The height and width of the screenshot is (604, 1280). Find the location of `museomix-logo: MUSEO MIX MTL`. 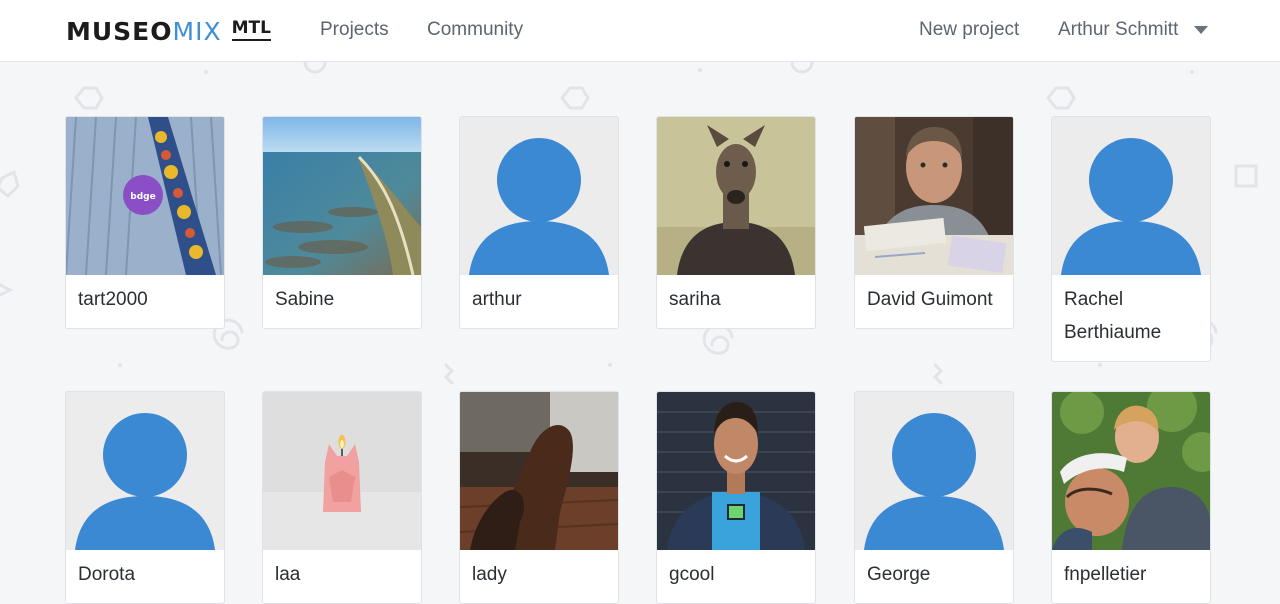

museomix-logo: MUSEO MIX MTL is located at coordinates (168, 32).